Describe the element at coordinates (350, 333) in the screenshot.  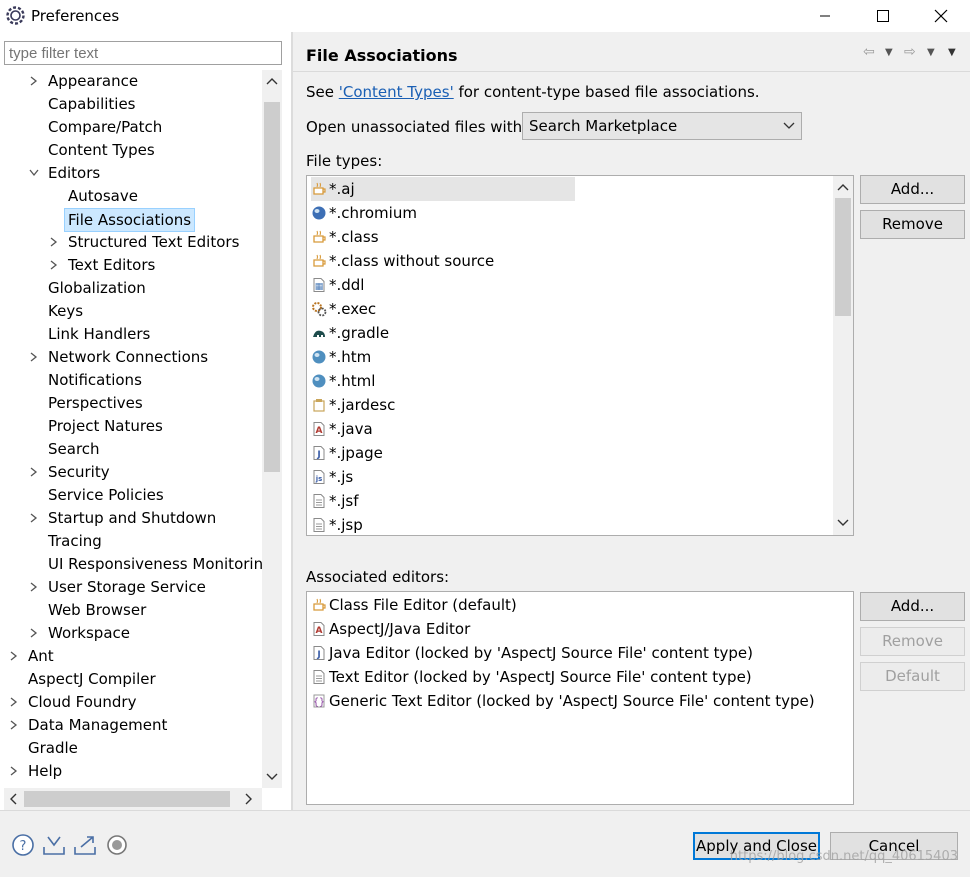
I see `file-type-item: *.gradle` at that location.